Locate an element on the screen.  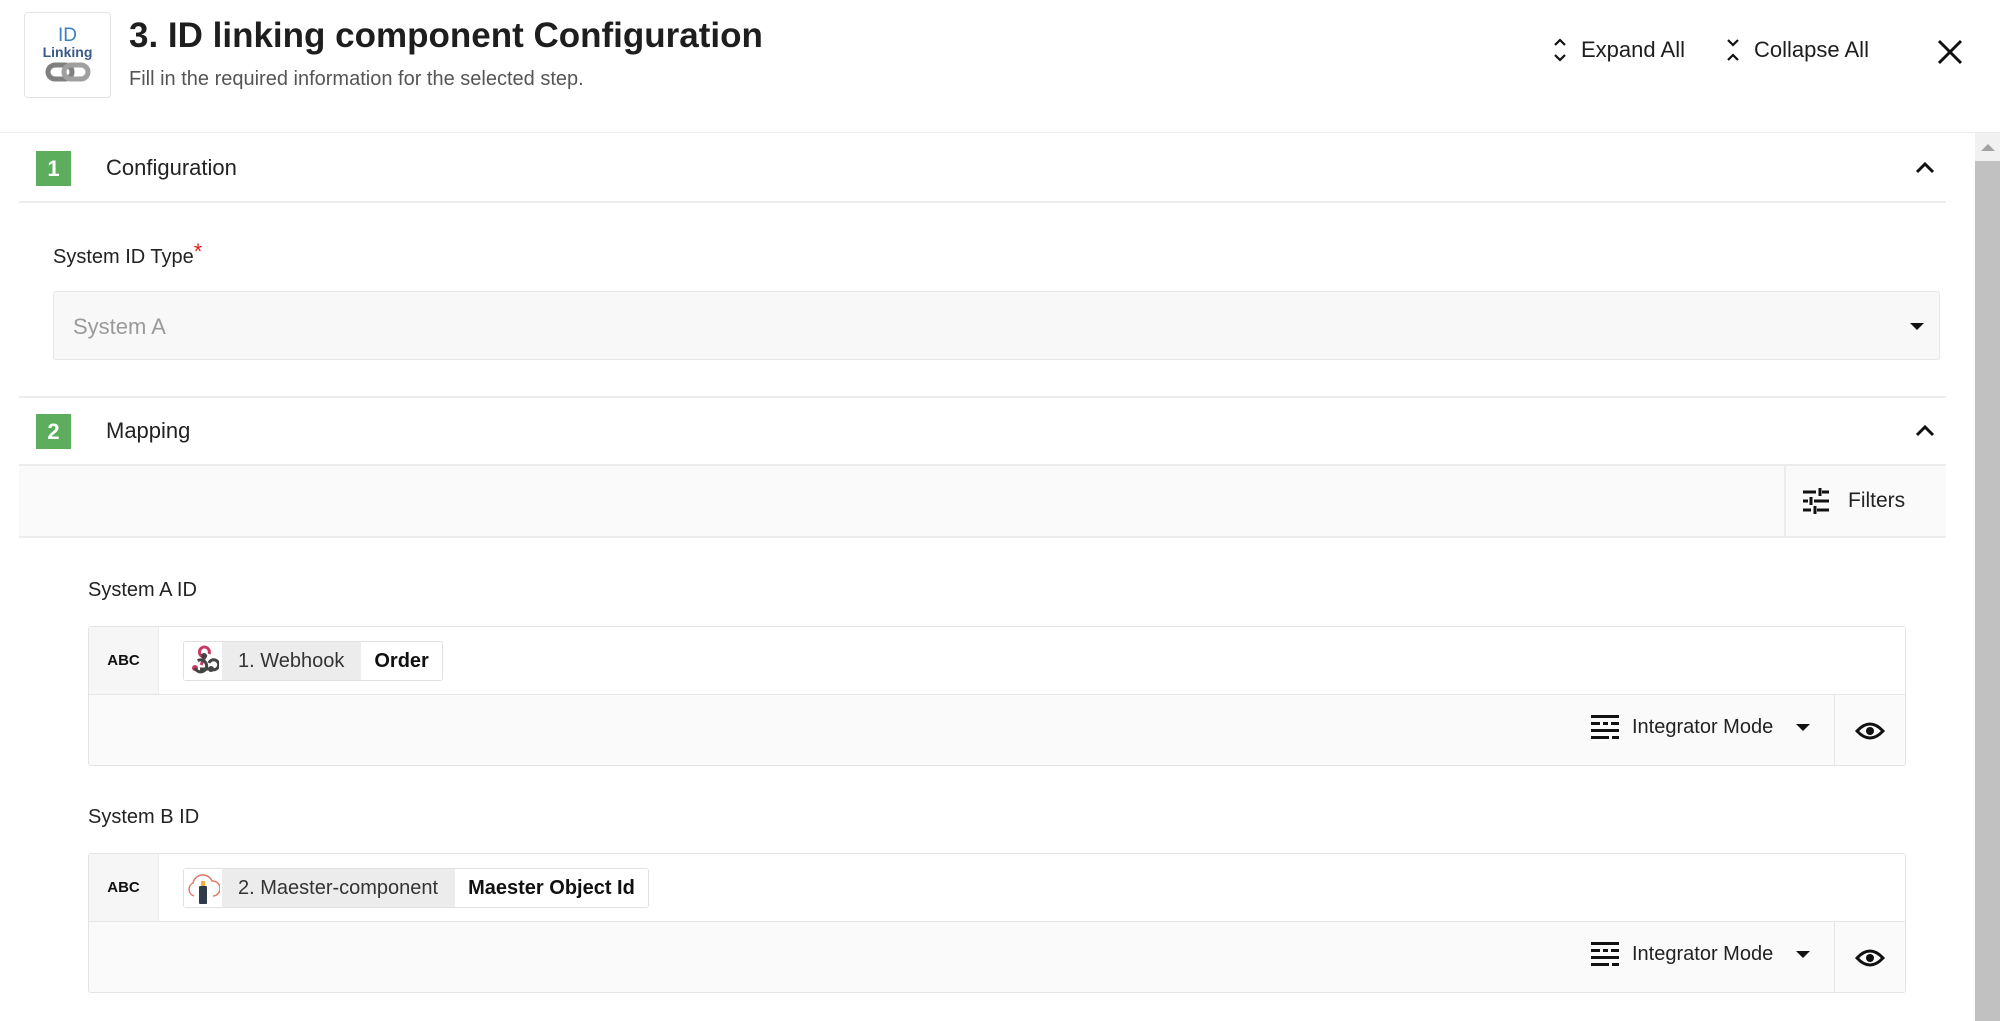
system-id-type-value: System A is located at coordinates (119, 326).